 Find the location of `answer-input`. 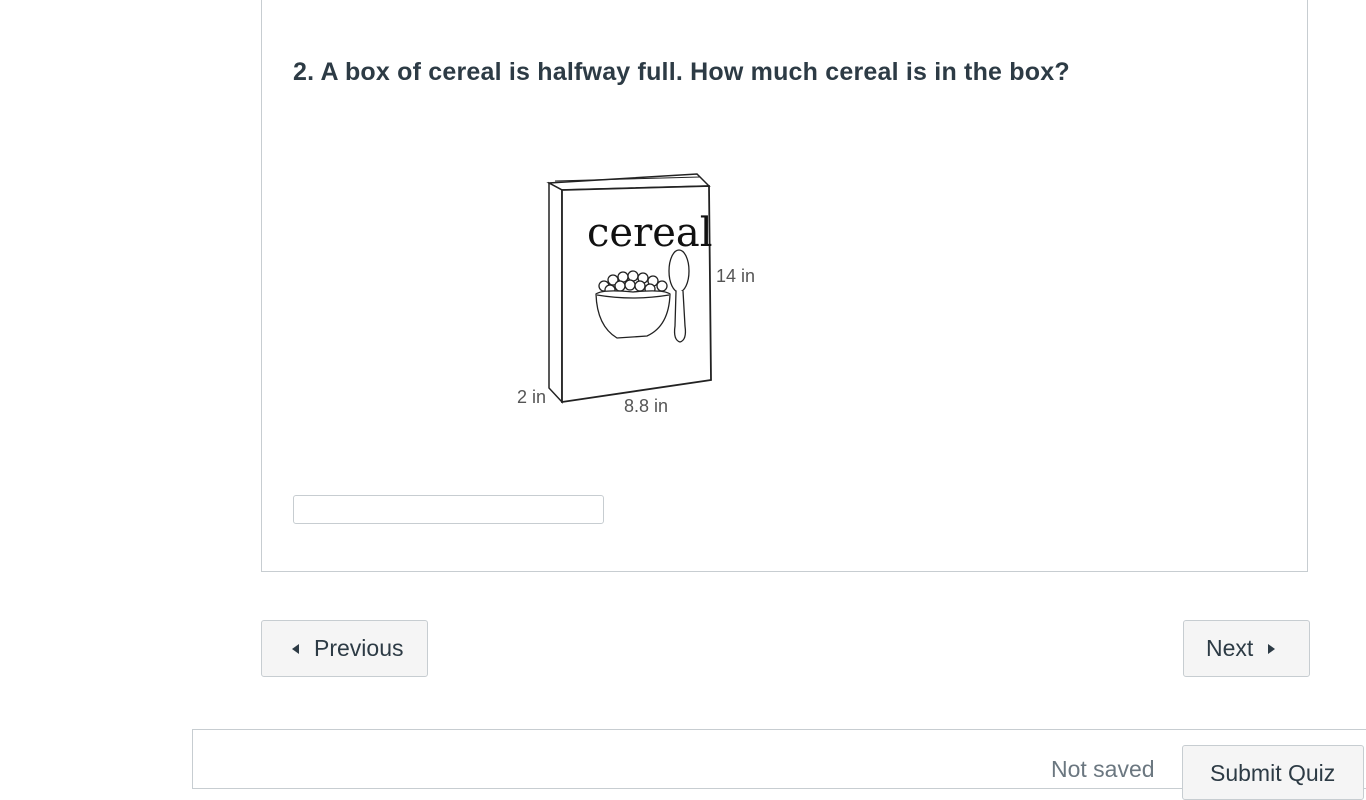

answer-input is located at coordinates (448, 509).